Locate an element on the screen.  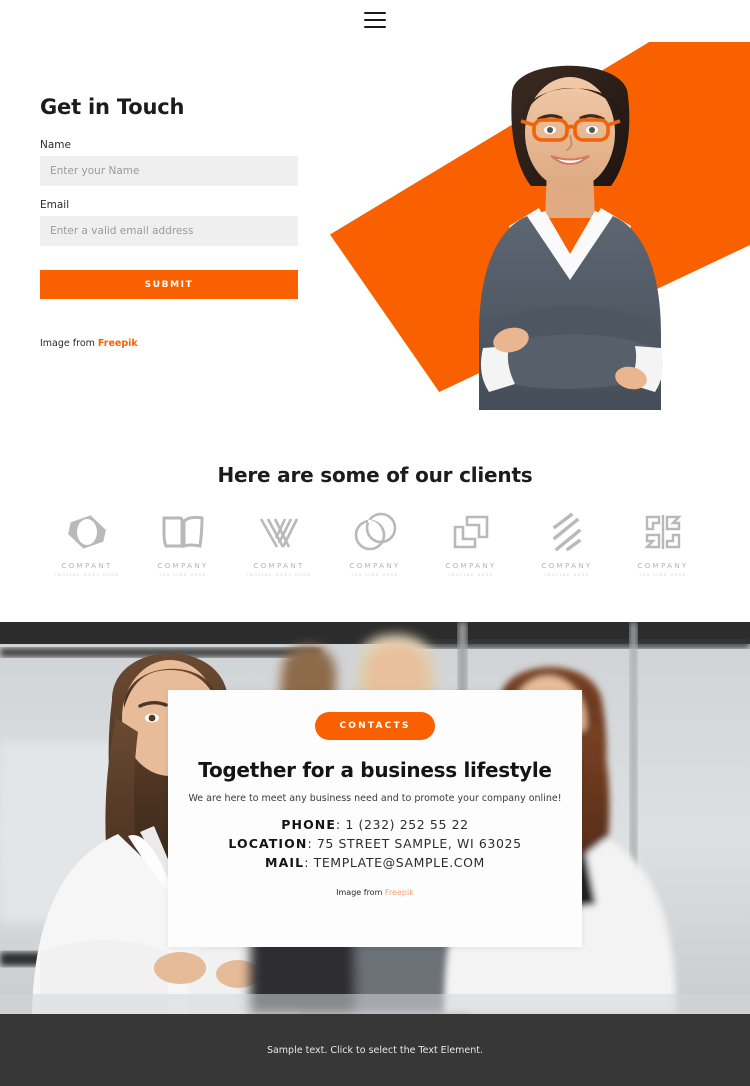
client-logo-7-name: COMPANY is located at coordinates (663, 566).